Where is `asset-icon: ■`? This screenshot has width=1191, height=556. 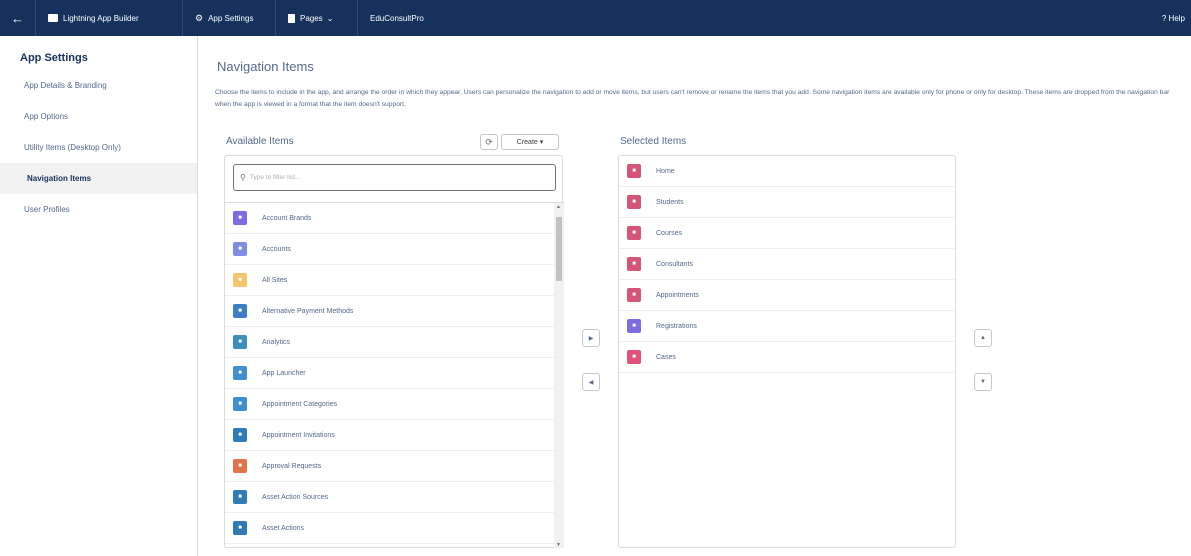 asset-icon: ■ is located at coordinates (240, 497).